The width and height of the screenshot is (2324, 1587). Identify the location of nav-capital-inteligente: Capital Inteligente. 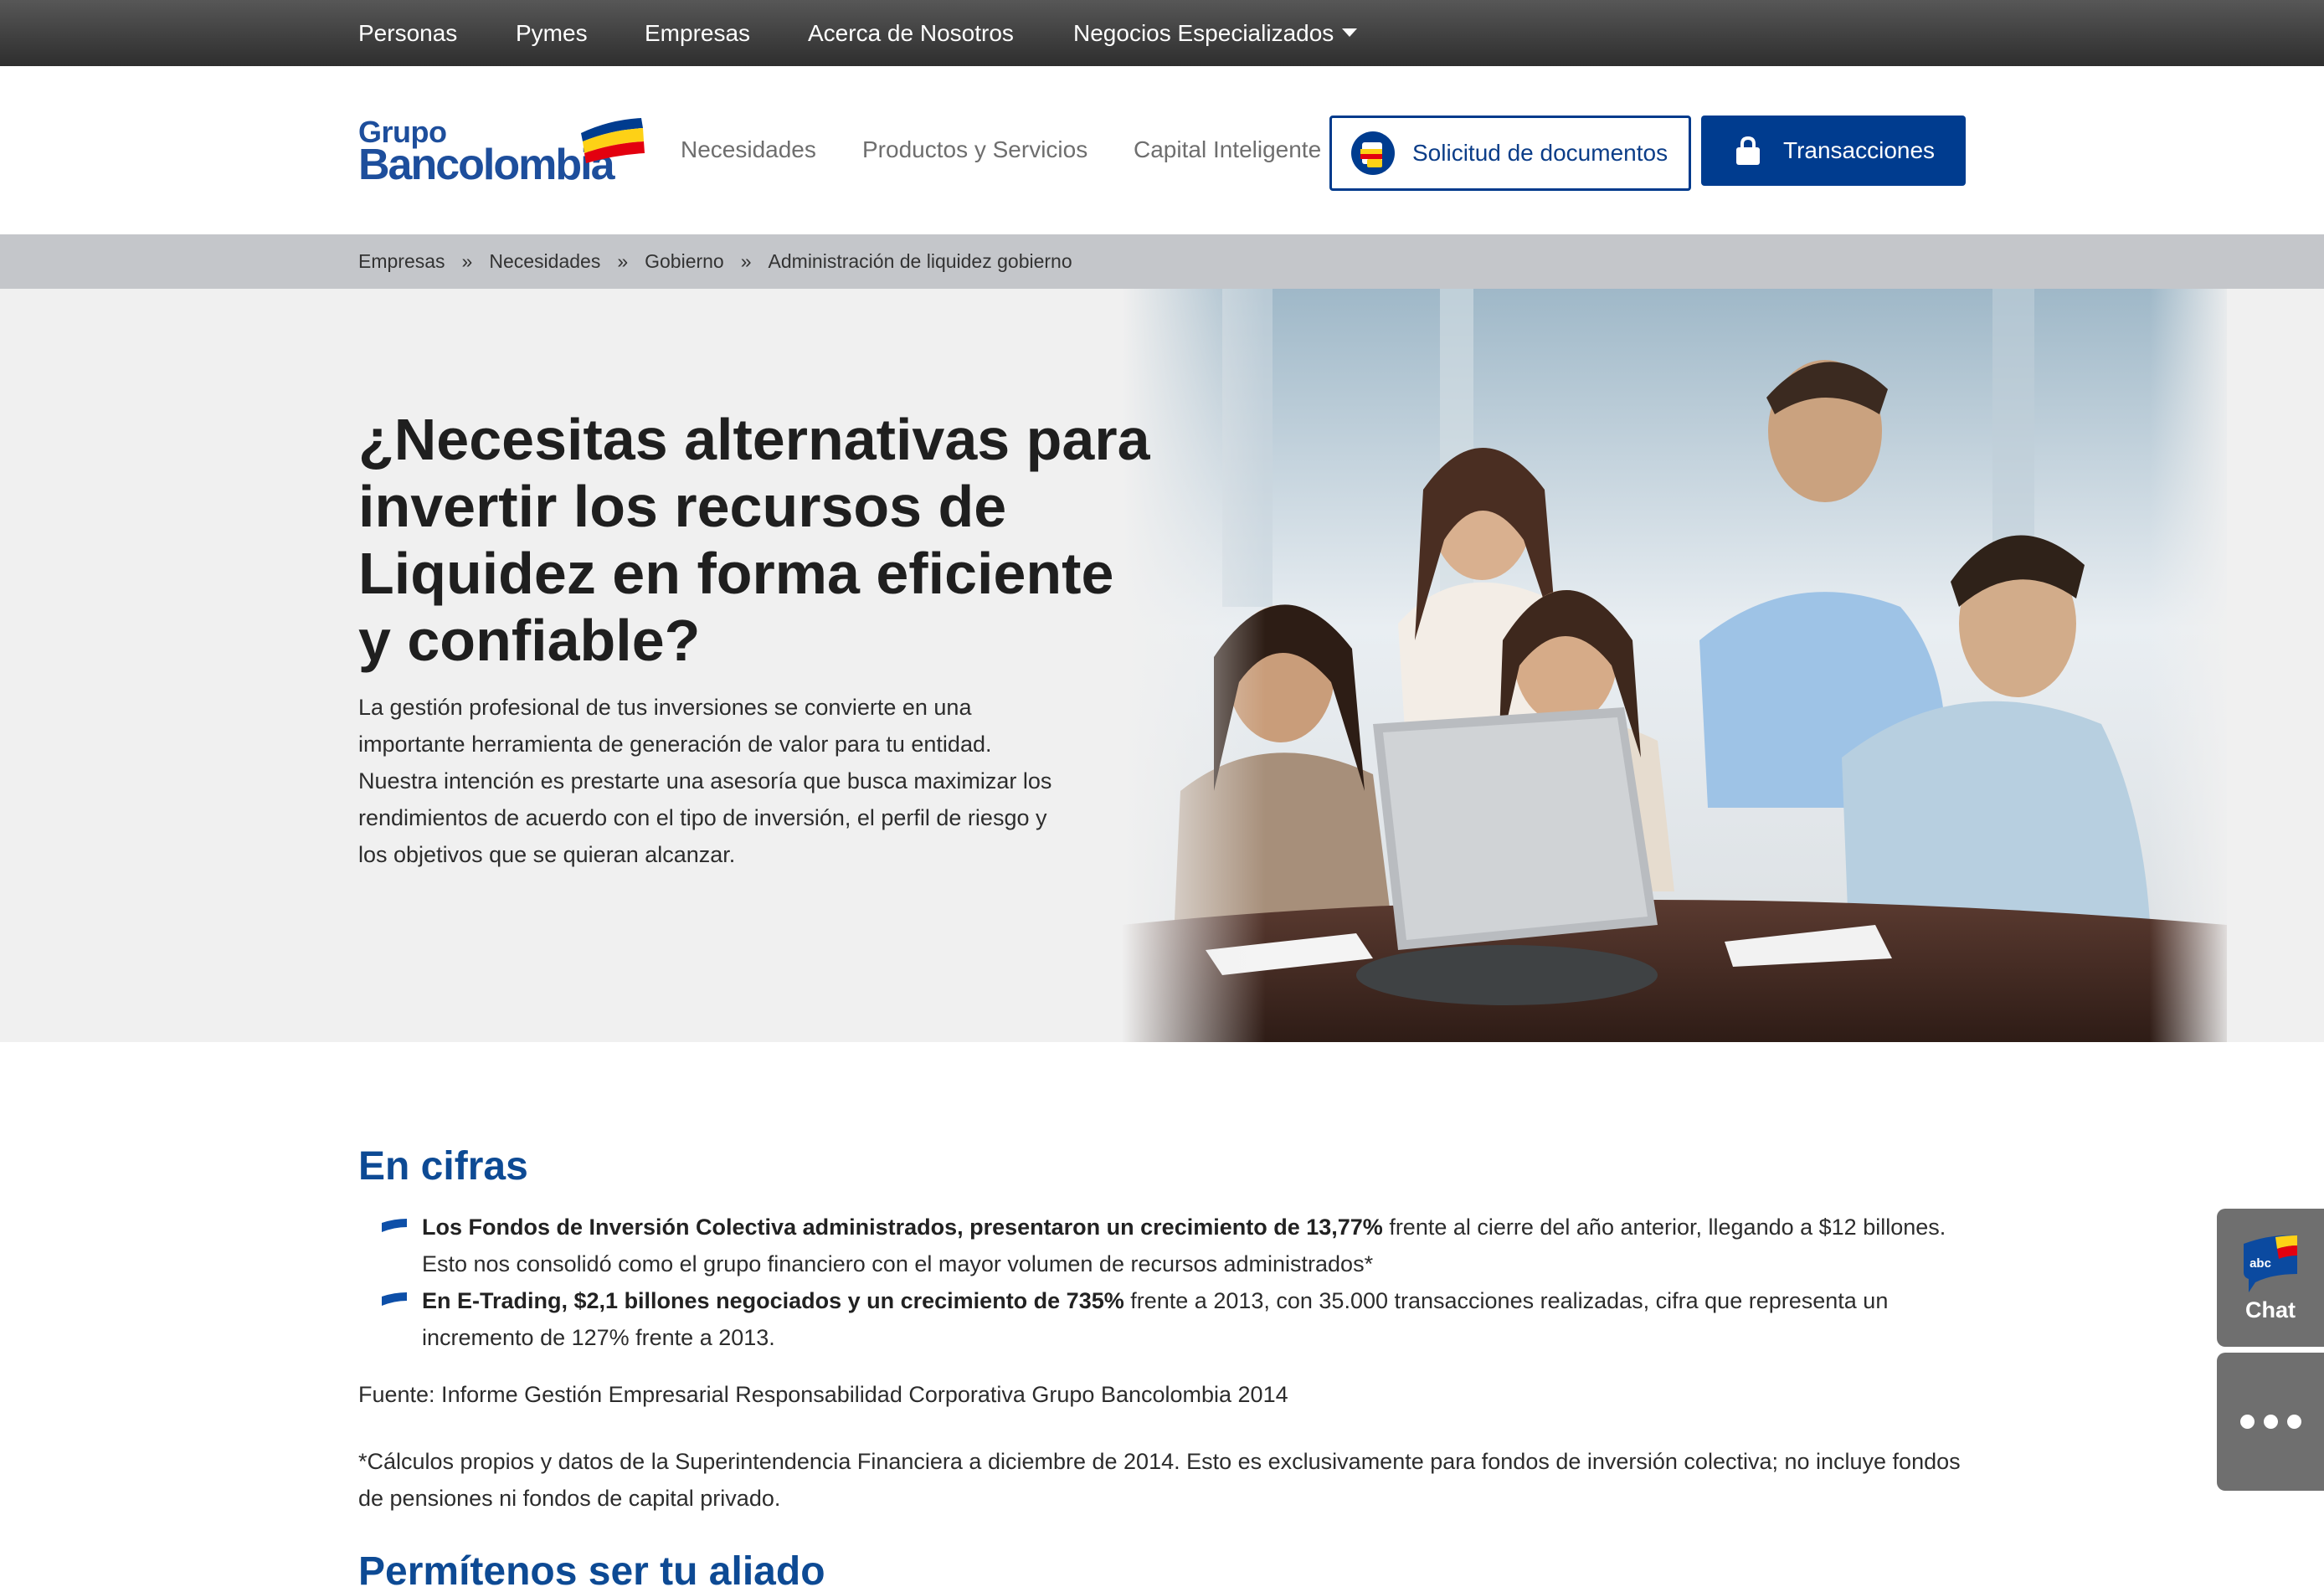
(1227, 150).